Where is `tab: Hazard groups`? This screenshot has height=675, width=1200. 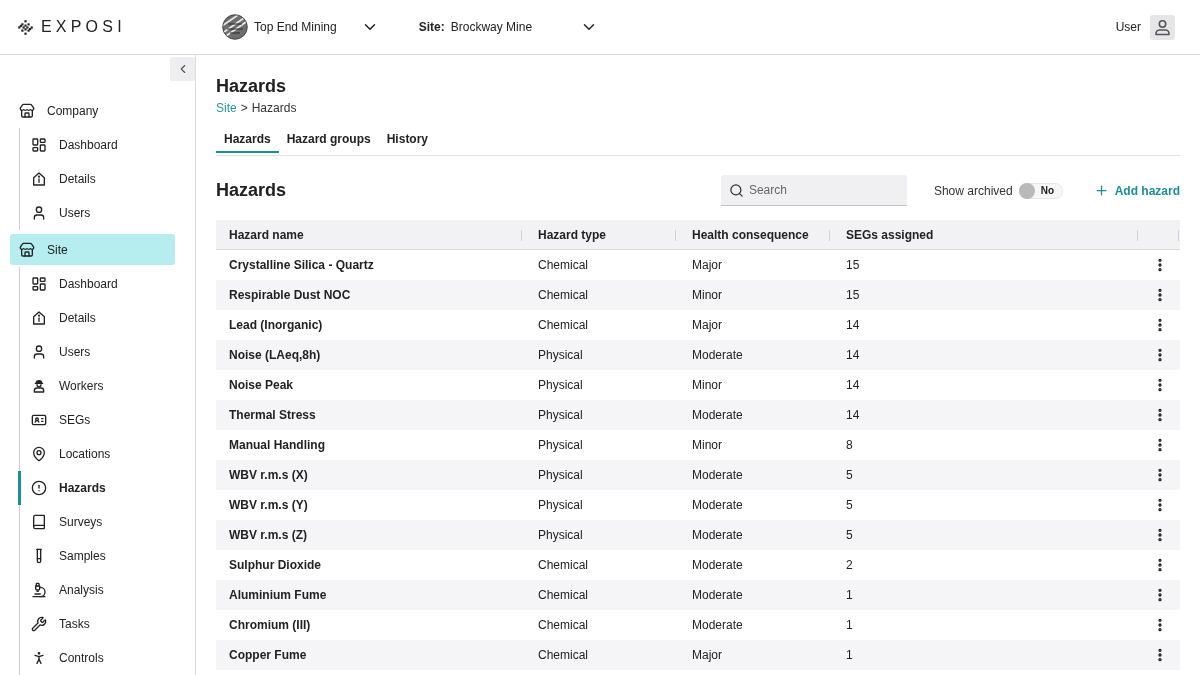 tab: Hazard groups is located at coordinates (328, 142).